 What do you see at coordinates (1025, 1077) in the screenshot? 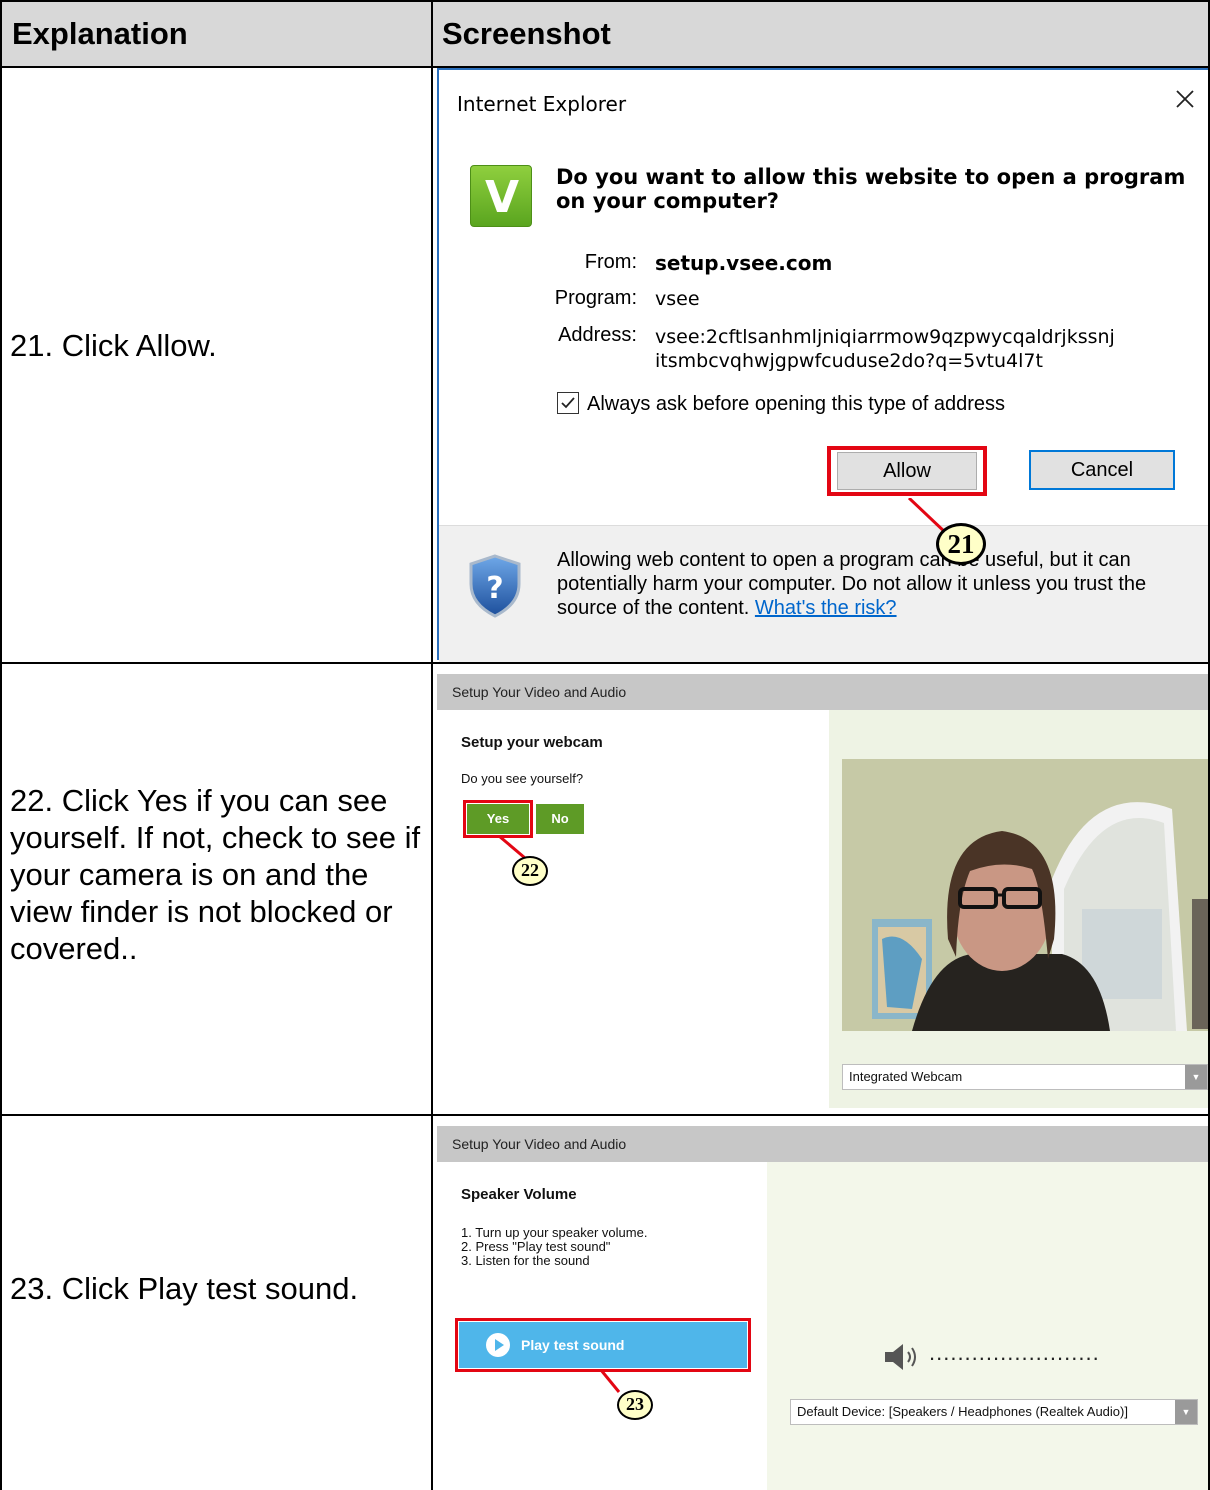
I see `camera-select: Integrated Webcam ▼` at bounding box center [1025, 1077].